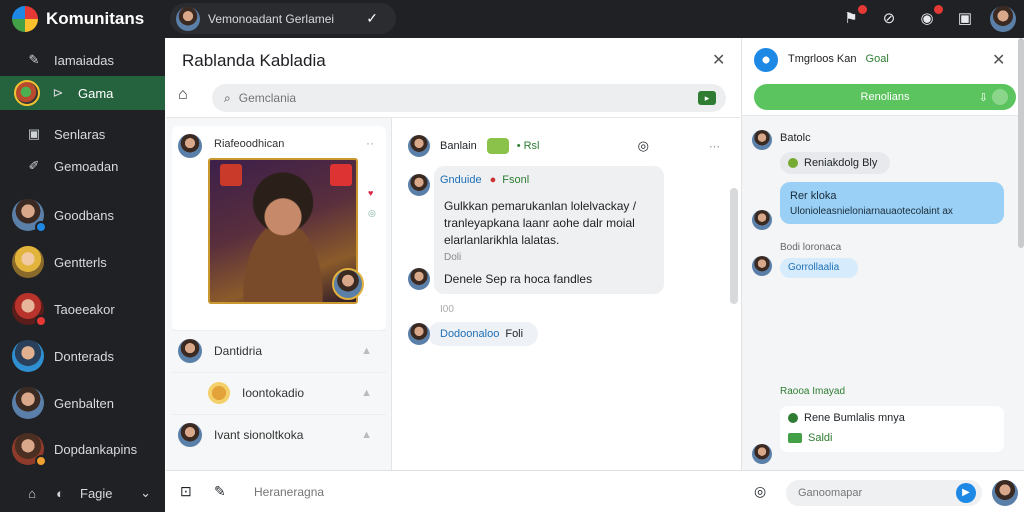  Describe the element at coordinates (220, 491) in the screenshot. I see `attach-icon: ✎` at that location.